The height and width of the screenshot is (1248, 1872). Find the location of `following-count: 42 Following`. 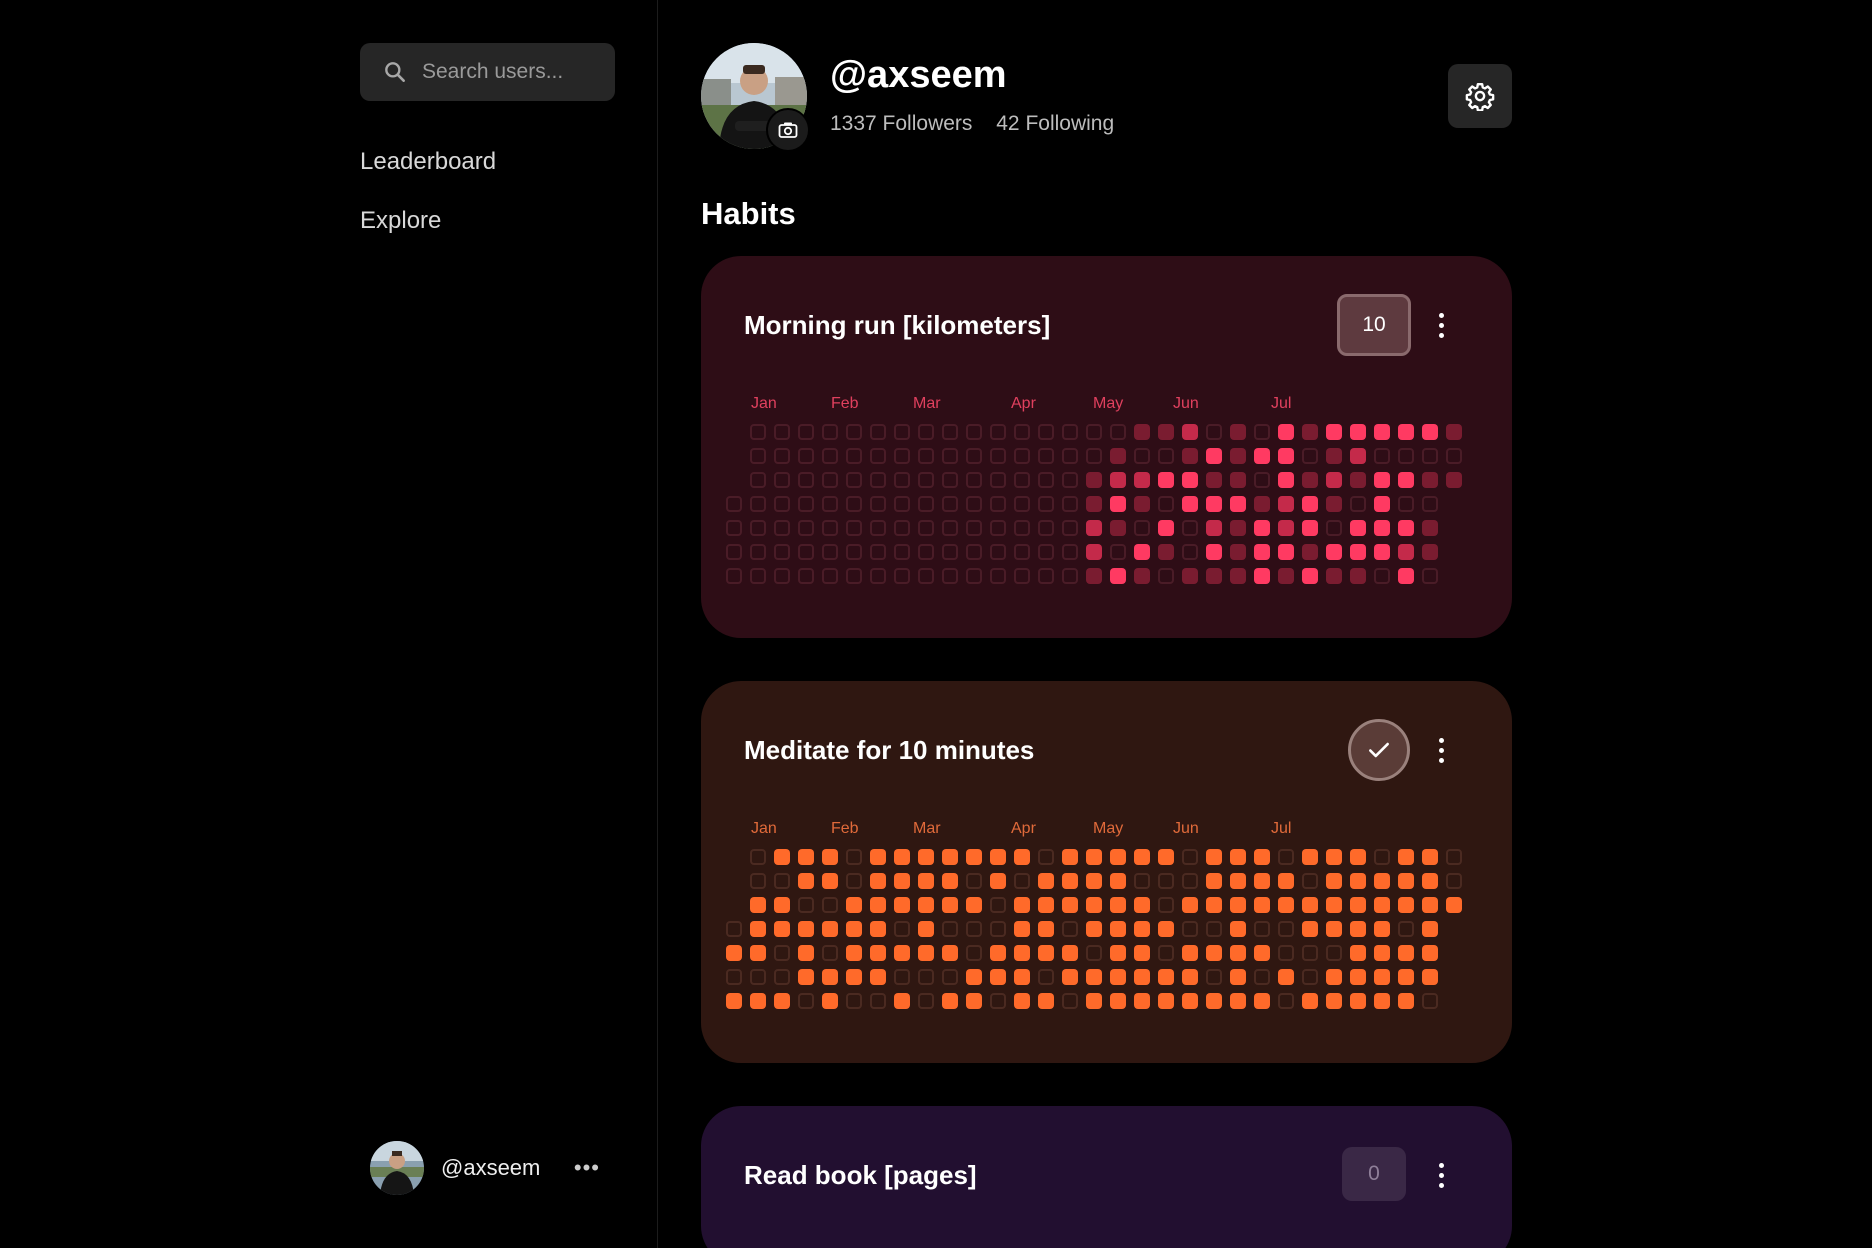

following-count: 42 Following is located at coordinates (1055, 123).